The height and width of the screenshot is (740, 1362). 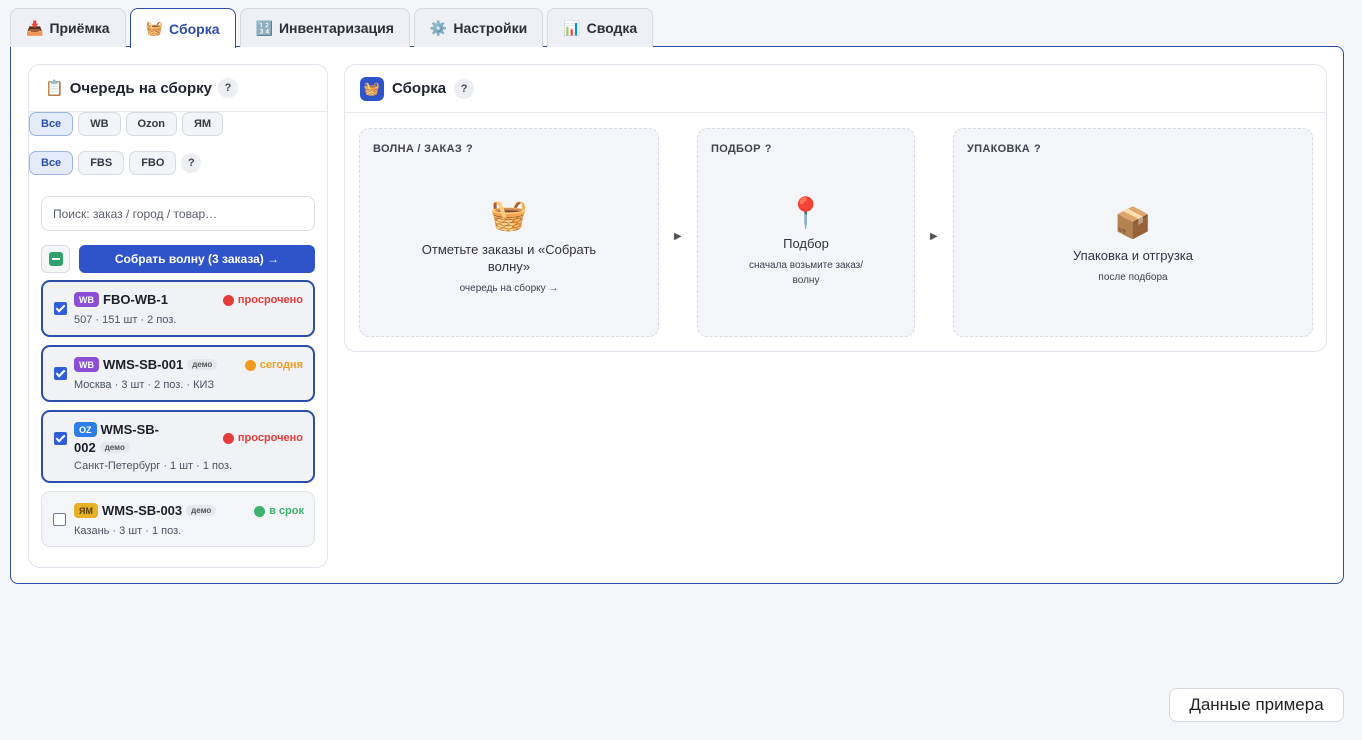 I want to click on status-text: в срок, so click(x=286, y=511).